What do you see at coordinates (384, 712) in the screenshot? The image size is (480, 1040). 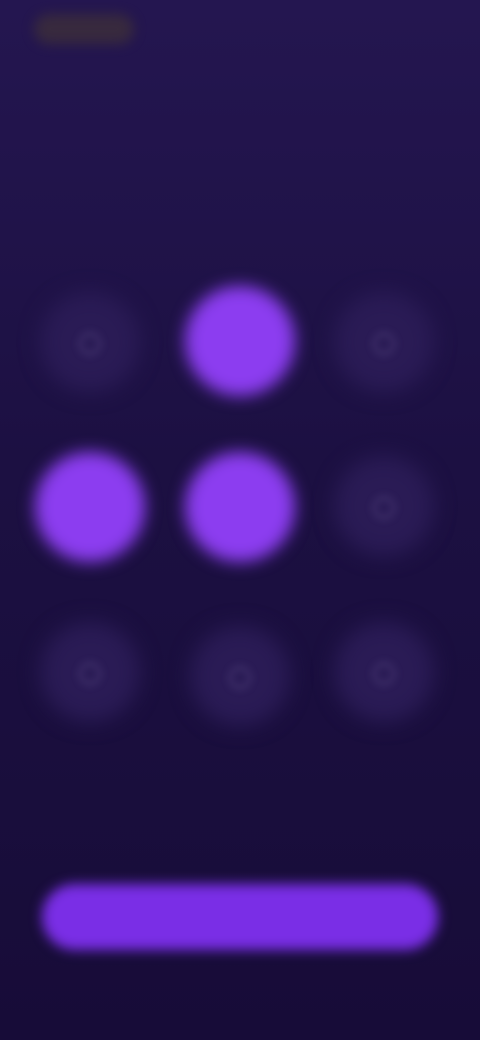 I see `category-item-9: ◌` at bounding box center [384, 712].